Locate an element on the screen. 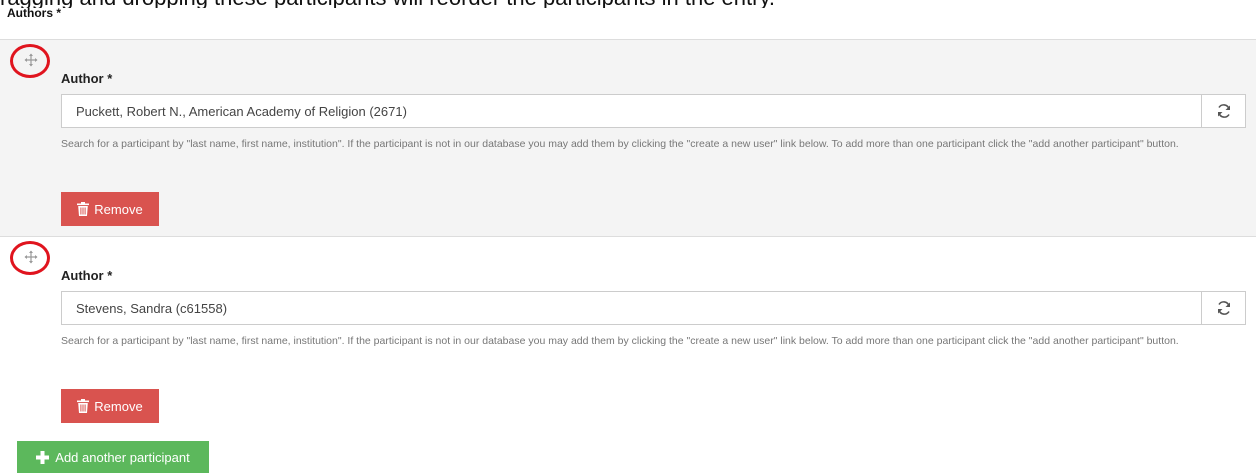 The height and width of the screenshot is (474, 1256). plus-icon is located at coordinates (43, 457).